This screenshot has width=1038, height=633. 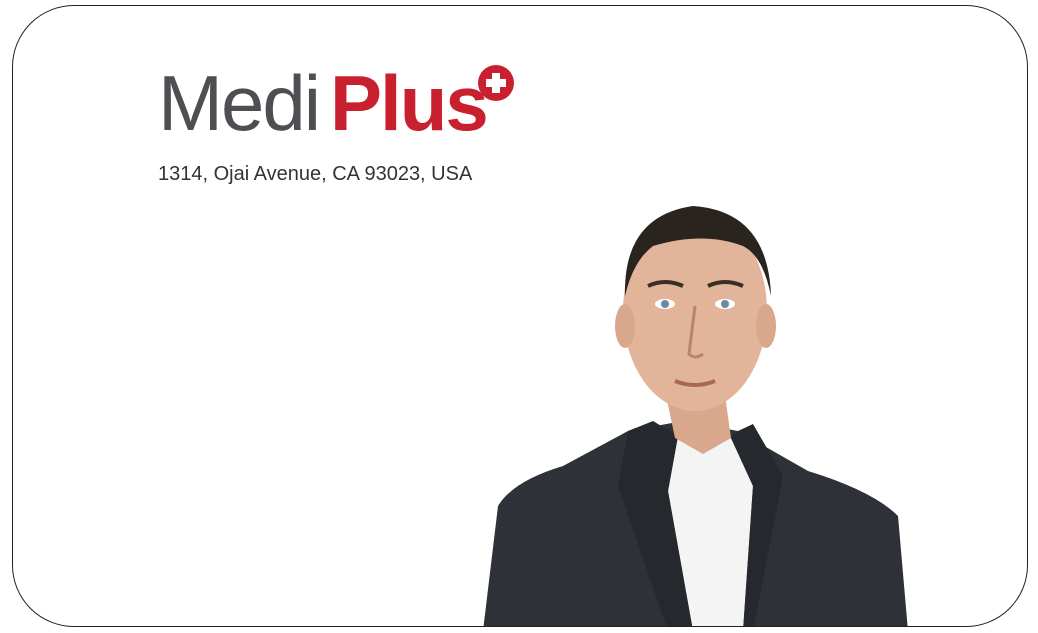 I want to click on left-ear, so click(x=625, y=326).